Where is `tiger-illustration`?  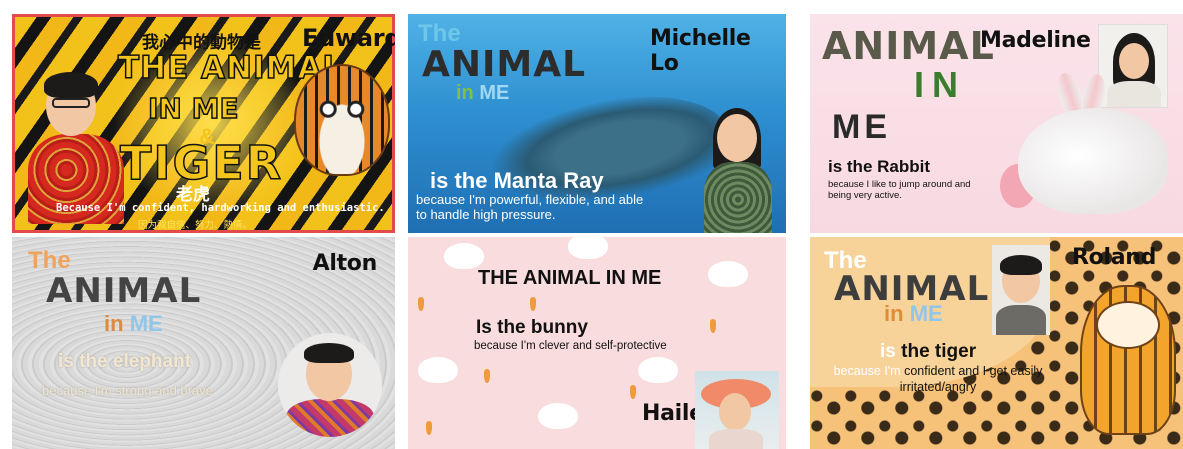
tiger-illustration is located at coordinates (342, 120).